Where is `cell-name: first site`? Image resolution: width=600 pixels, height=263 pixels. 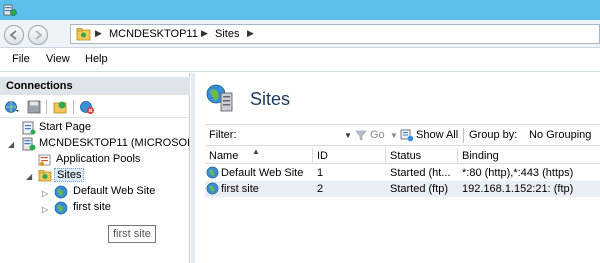
cell-name: first site is located at coordinates (240, 189).